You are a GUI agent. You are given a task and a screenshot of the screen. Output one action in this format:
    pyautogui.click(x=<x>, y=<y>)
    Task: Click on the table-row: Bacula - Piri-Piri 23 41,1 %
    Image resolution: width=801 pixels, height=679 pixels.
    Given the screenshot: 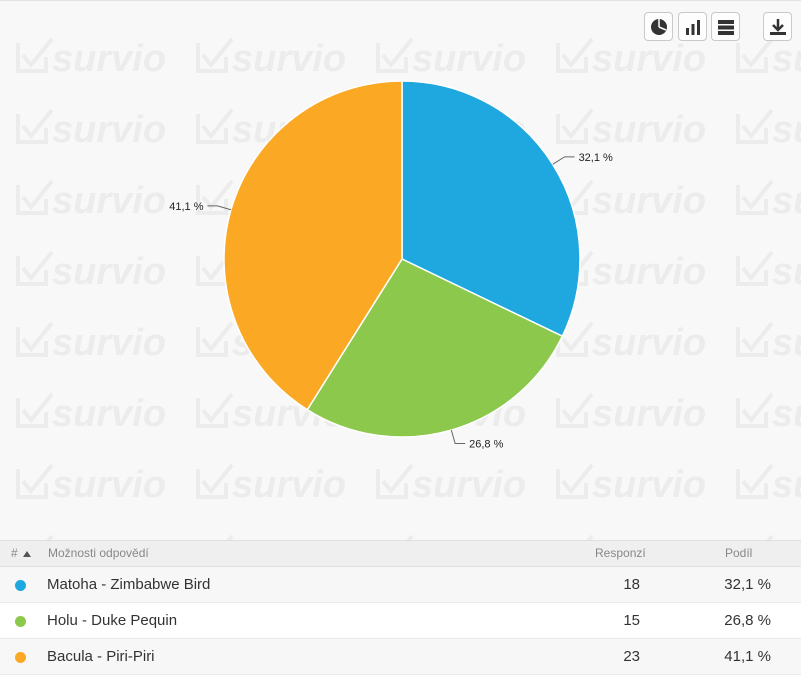 What is the action you would take?
    pyautogui.click(x=400, y=657)
    